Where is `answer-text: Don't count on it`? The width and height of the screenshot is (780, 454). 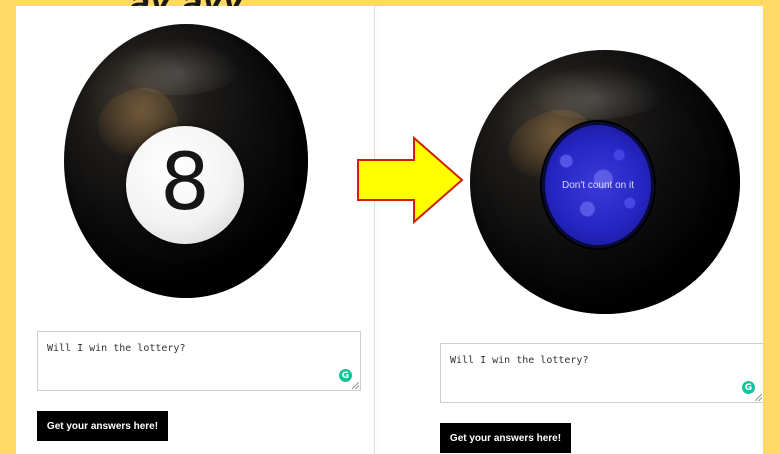 answer-text: Don't count on it is located at coordinates (598, 185).